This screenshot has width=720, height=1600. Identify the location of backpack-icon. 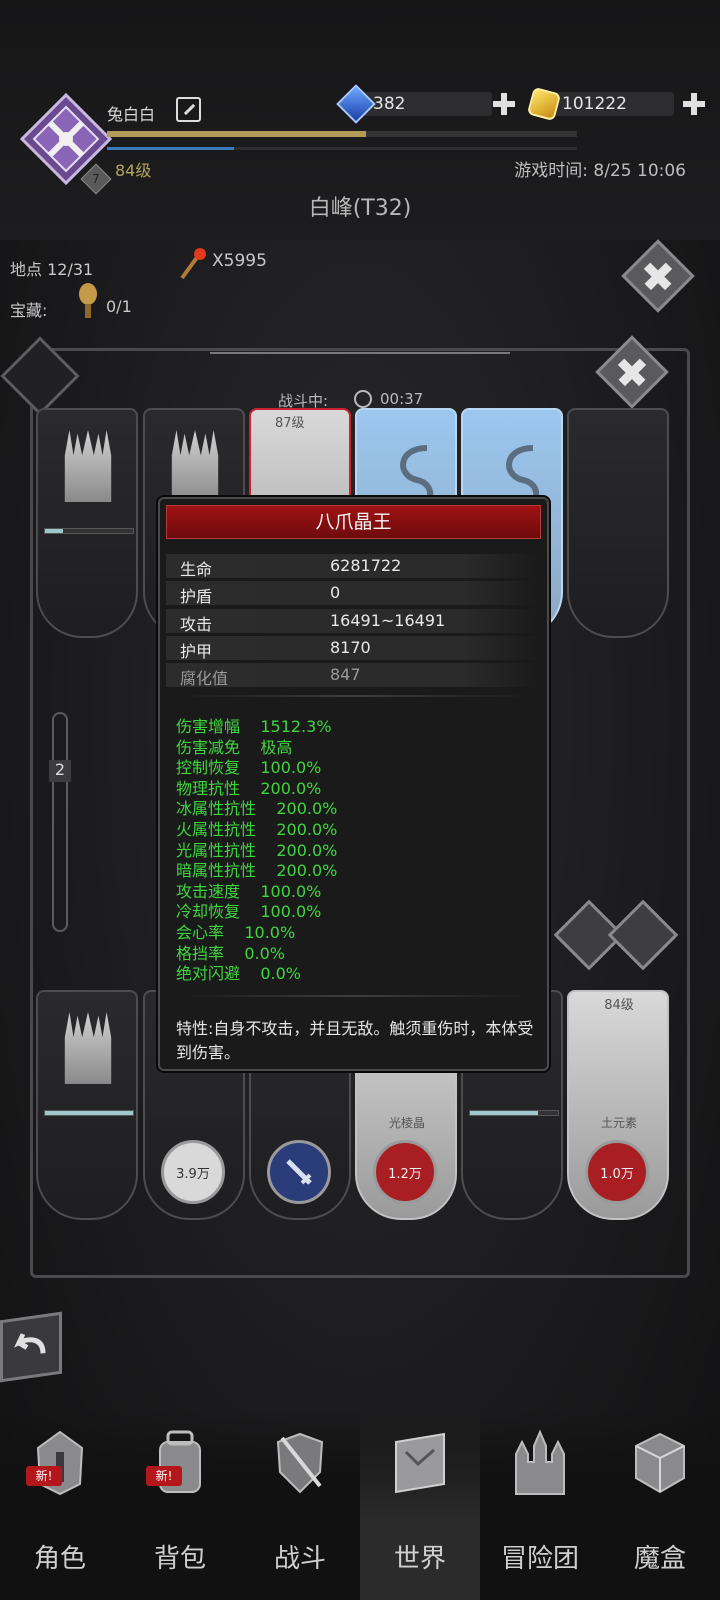
(180, 1461).